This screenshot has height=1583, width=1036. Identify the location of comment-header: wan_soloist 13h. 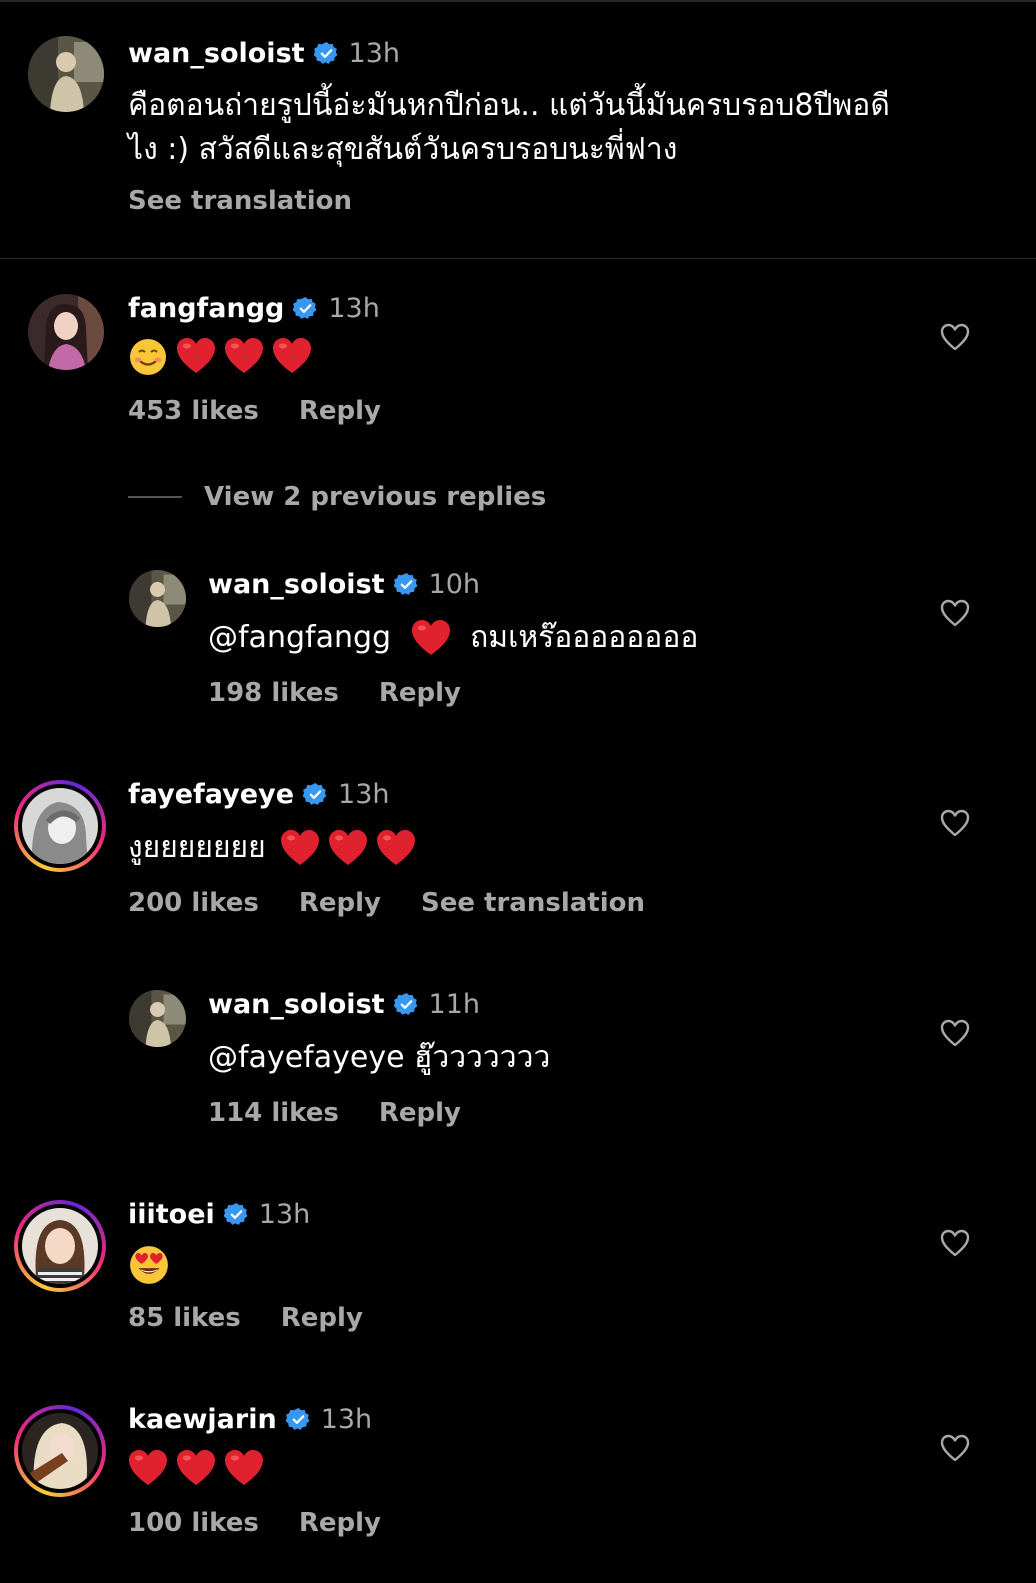
(264, 53).